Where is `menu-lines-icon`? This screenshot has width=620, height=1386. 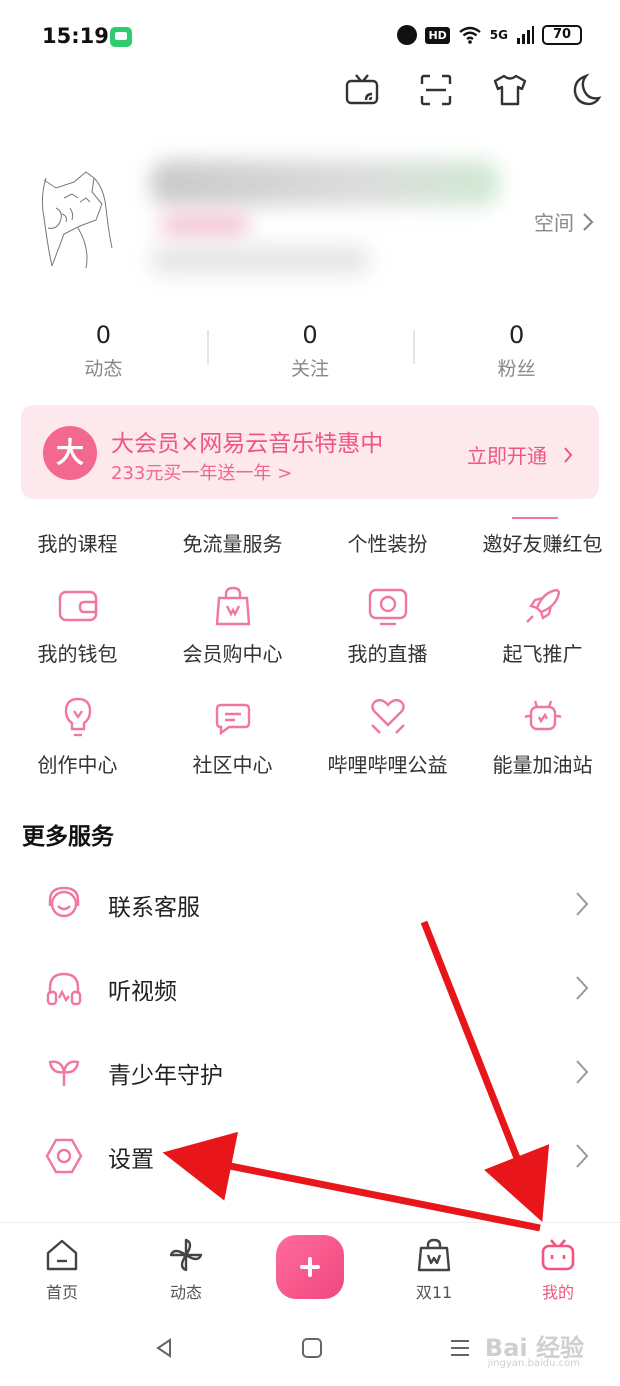
menu-lines-icon is located at coordinates (460, 1348).